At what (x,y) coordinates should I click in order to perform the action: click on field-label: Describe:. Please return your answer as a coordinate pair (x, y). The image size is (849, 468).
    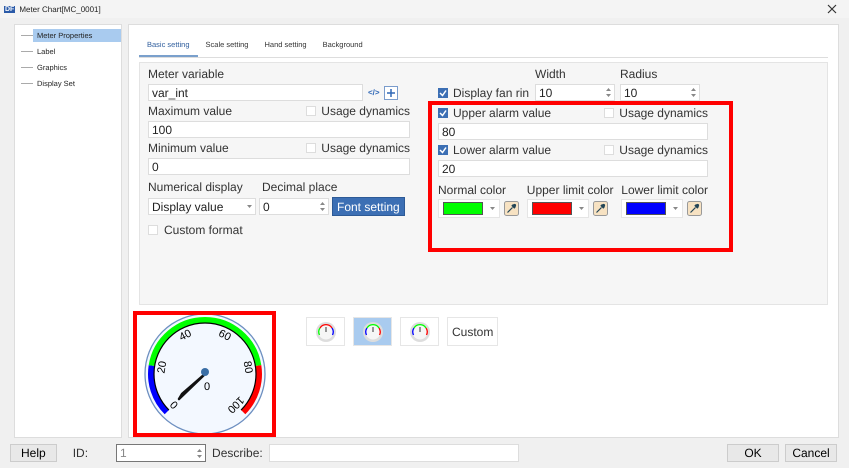
    Looking at the image, I should click on (237, 453).